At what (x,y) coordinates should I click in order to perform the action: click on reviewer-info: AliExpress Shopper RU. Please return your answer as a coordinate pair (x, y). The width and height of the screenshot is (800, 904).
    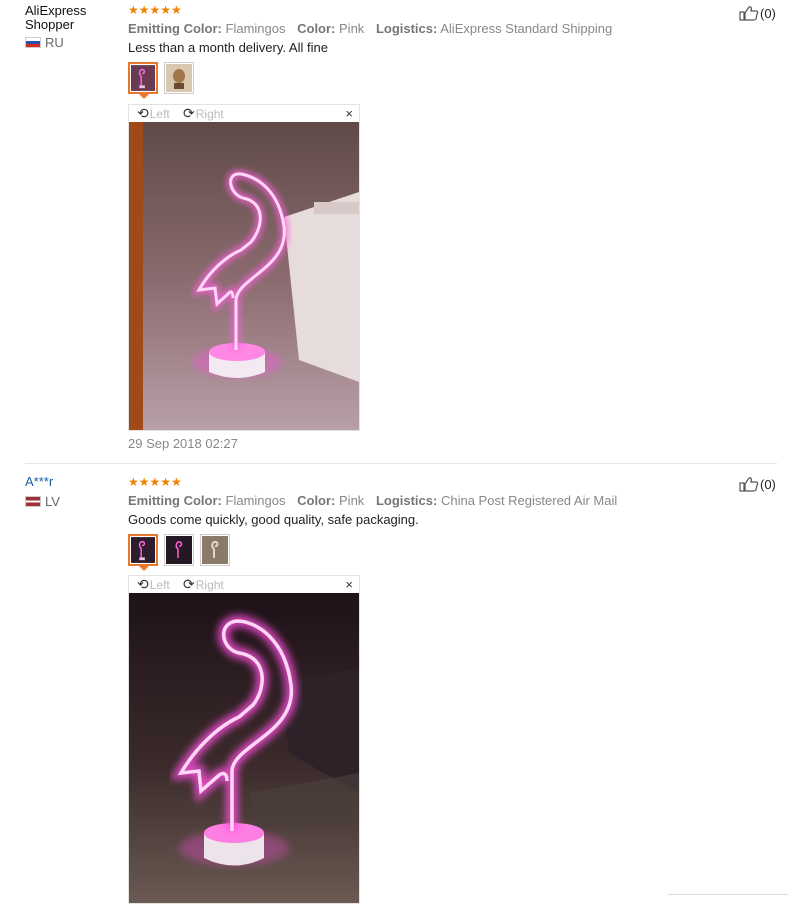
    Looking at the image, I should click on (72, 27).